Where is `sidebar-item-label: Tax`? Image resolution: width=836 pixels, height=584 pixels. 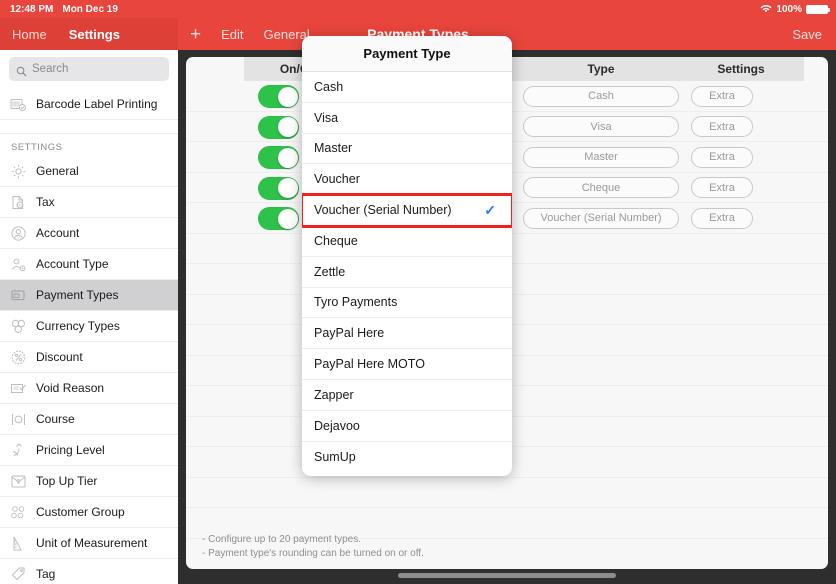
sidebar-item-label: Tax is located at coordinates (45, 202).